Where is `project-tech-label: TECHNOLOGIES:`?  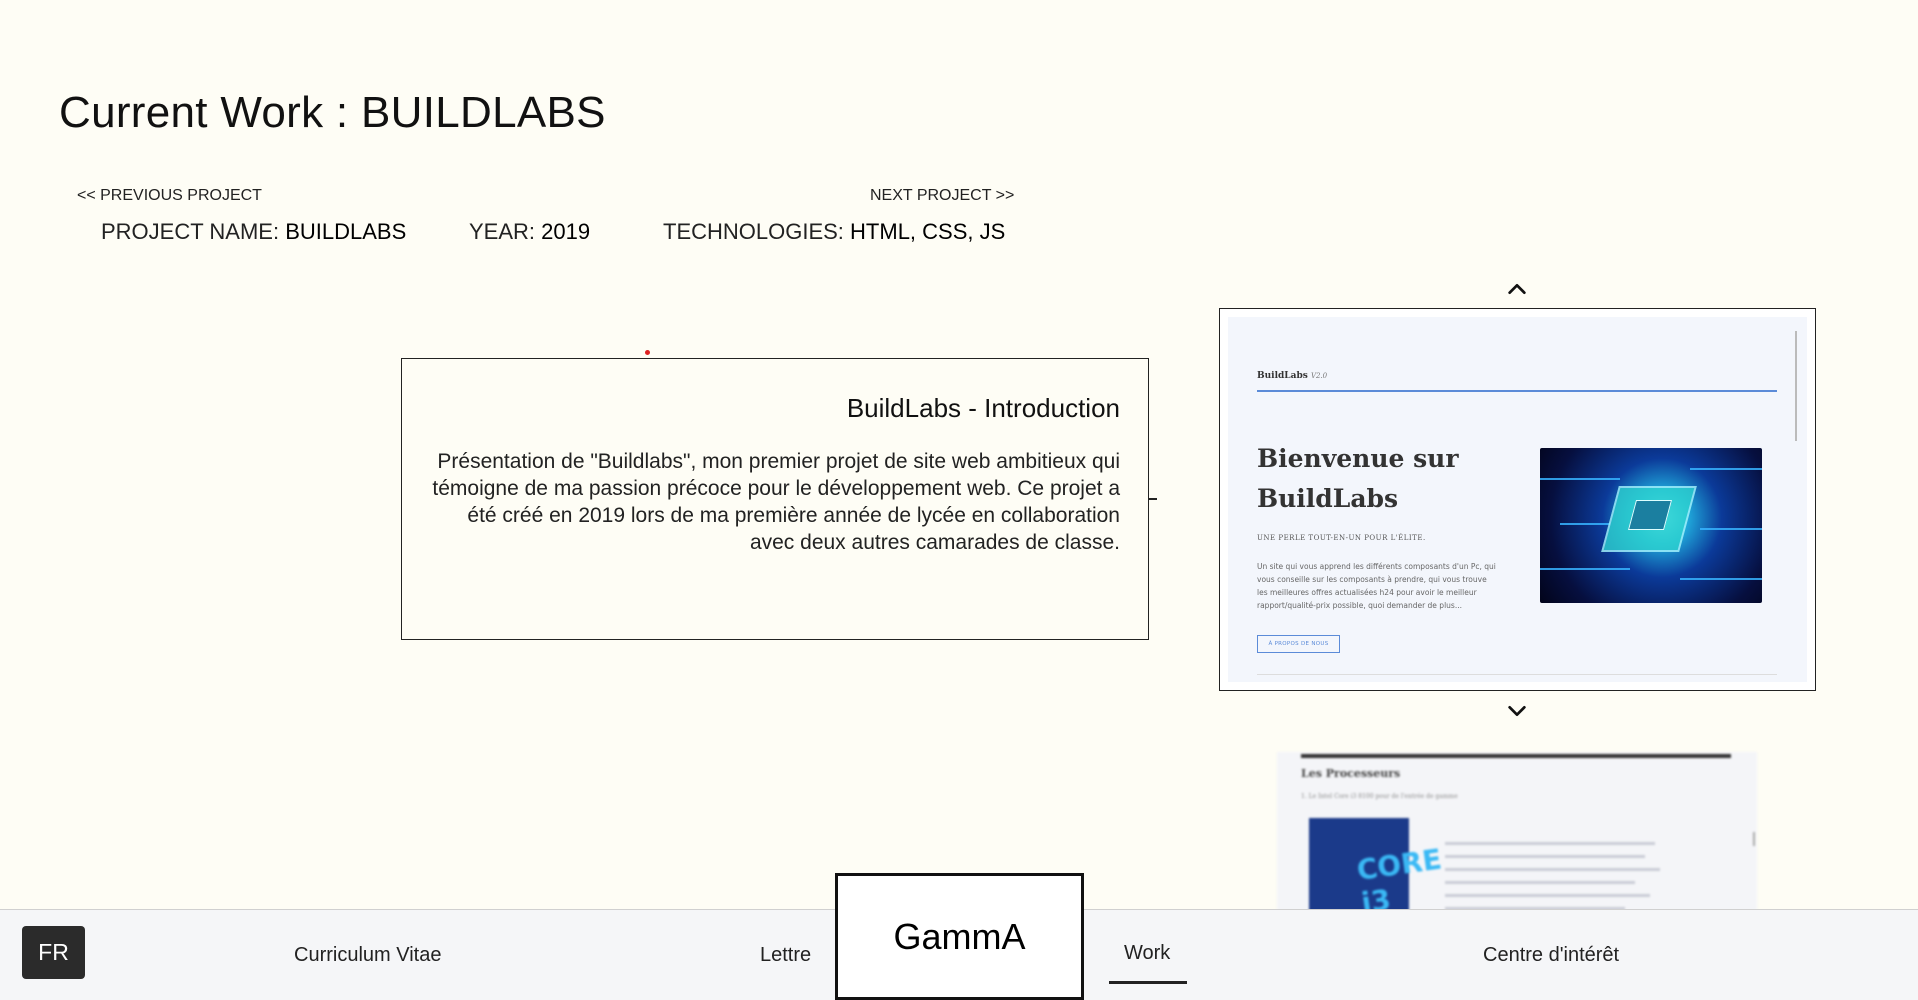 project-tech-label: TECHNOLOGIES: is located at coordinates (753, 231).